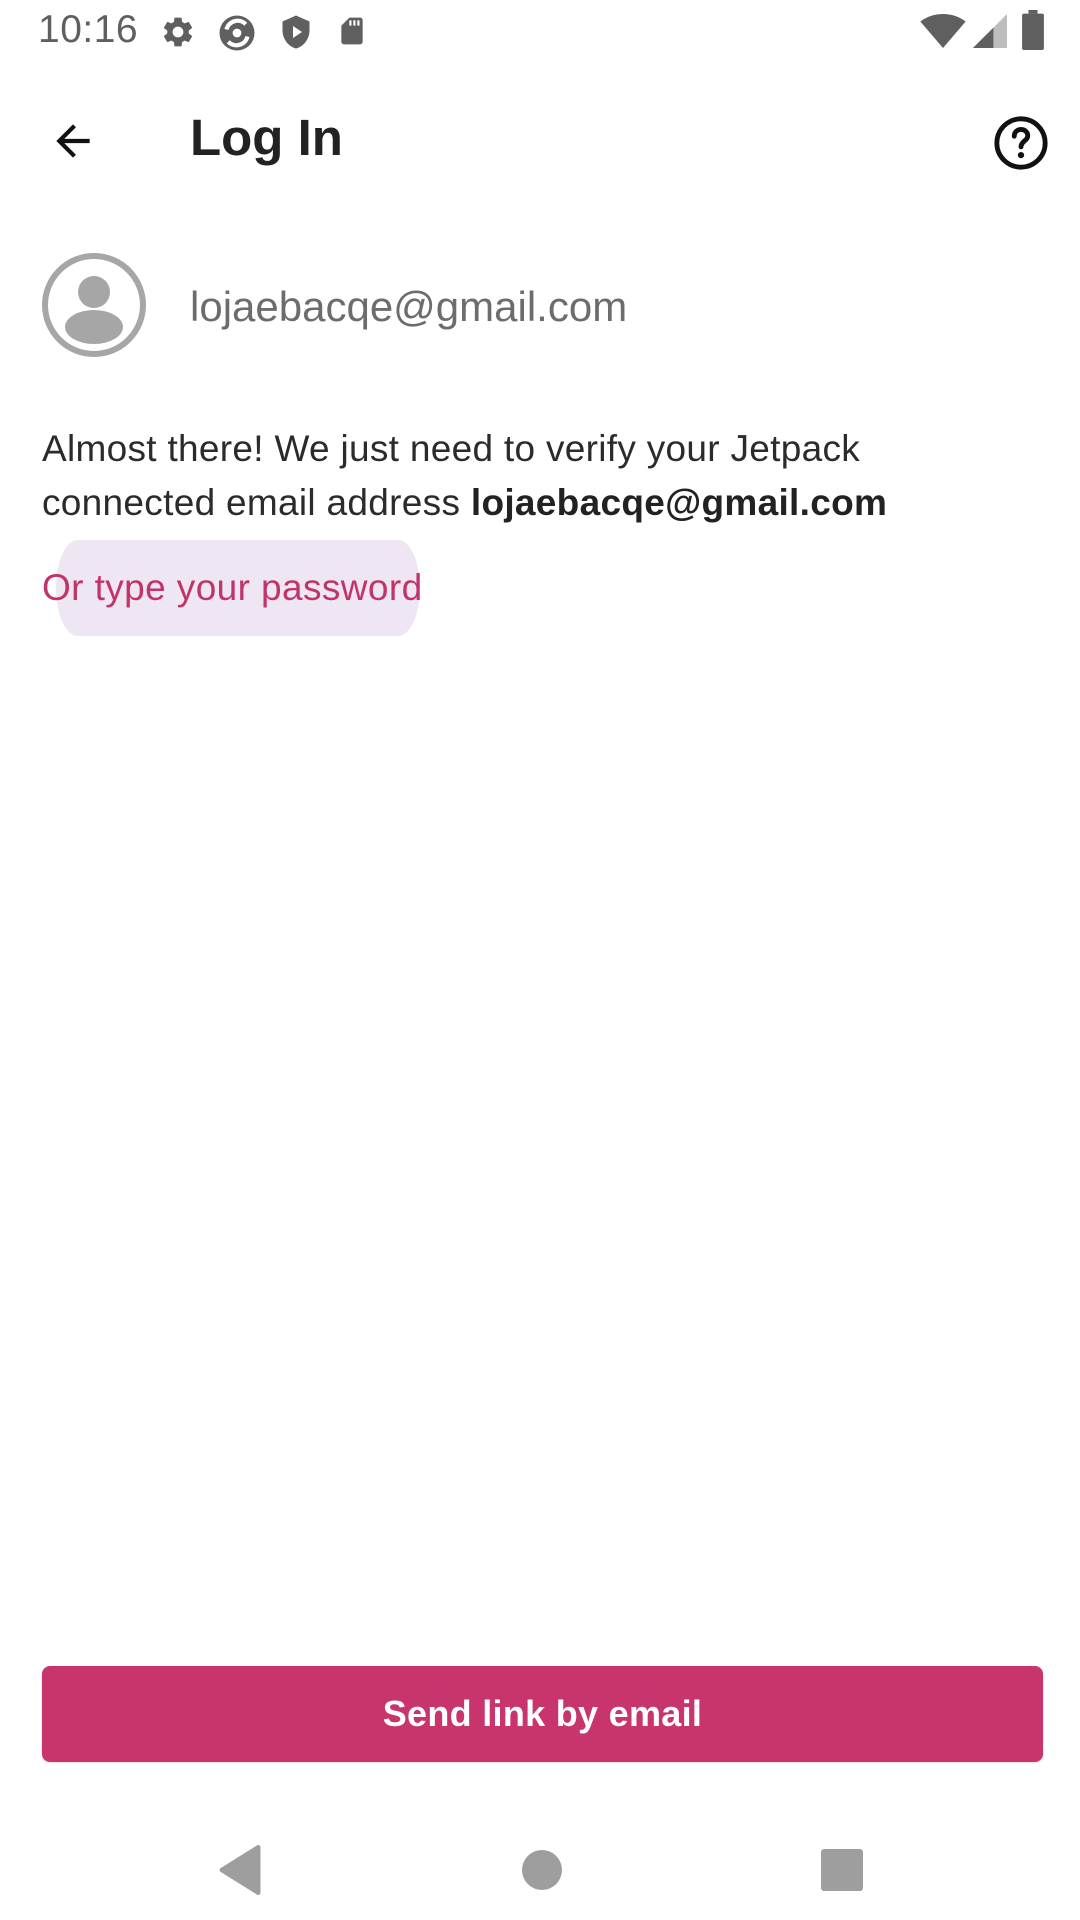 Image resolution: width=1080 pixels, height=1920 pixels. Describe the element at coordinates (1033, 32) in the screenshot. I see `battery-icon` at that location.